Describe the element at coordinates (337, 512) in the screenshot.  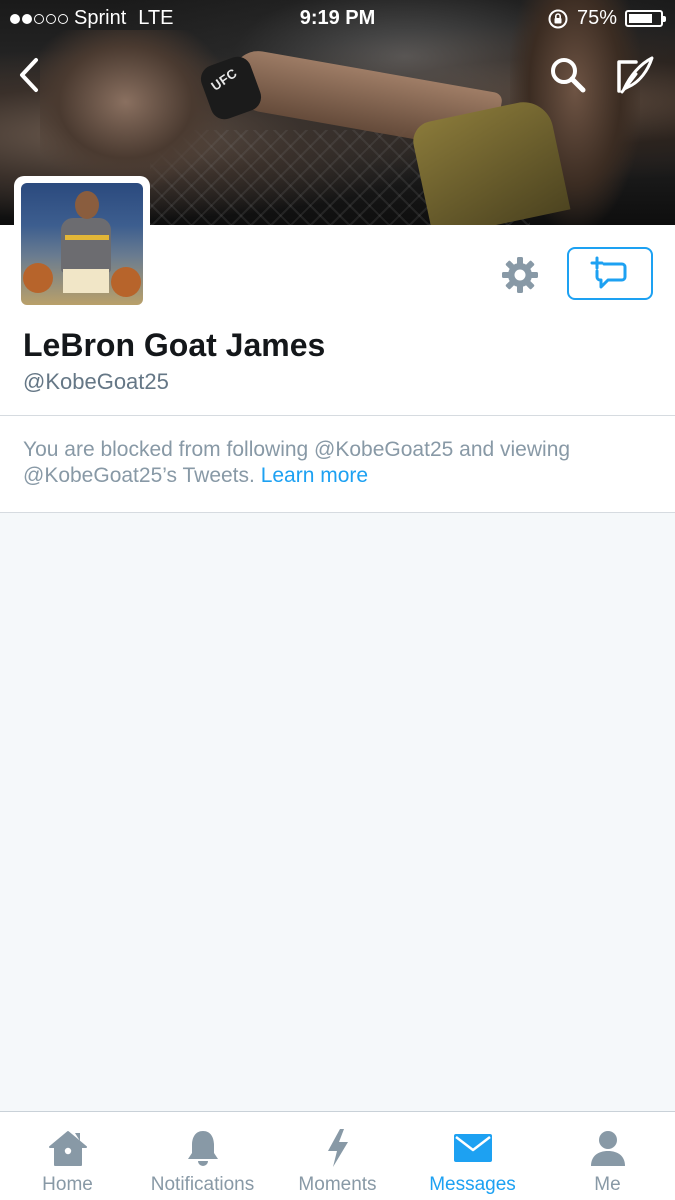
I see `divider` at that location.